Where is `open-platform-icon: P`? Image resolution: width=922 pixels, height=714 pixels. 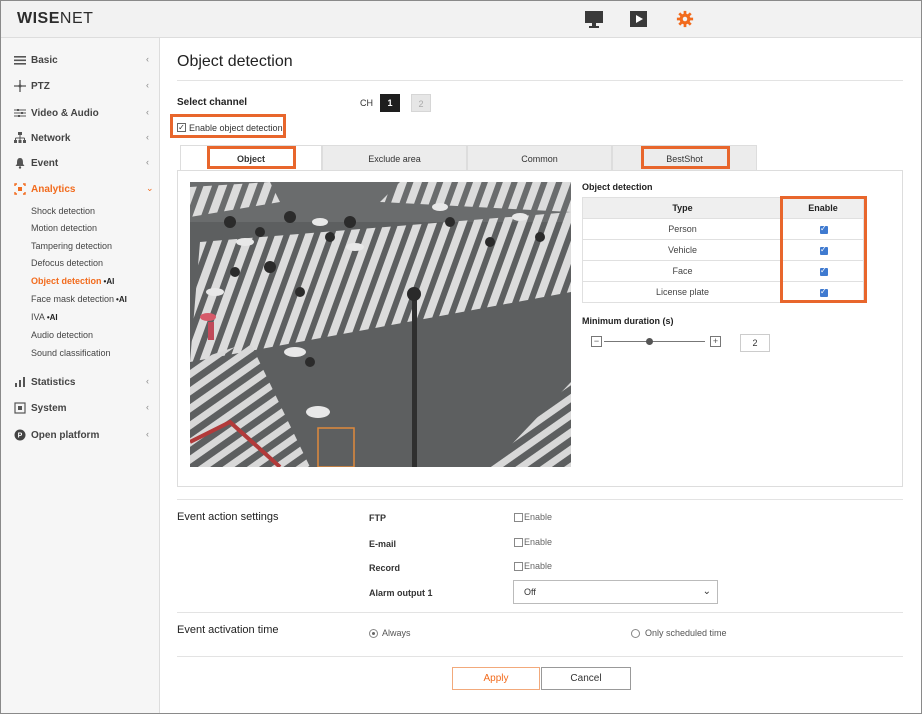 open-platform-icon: P is located at coordinates (20, 435).